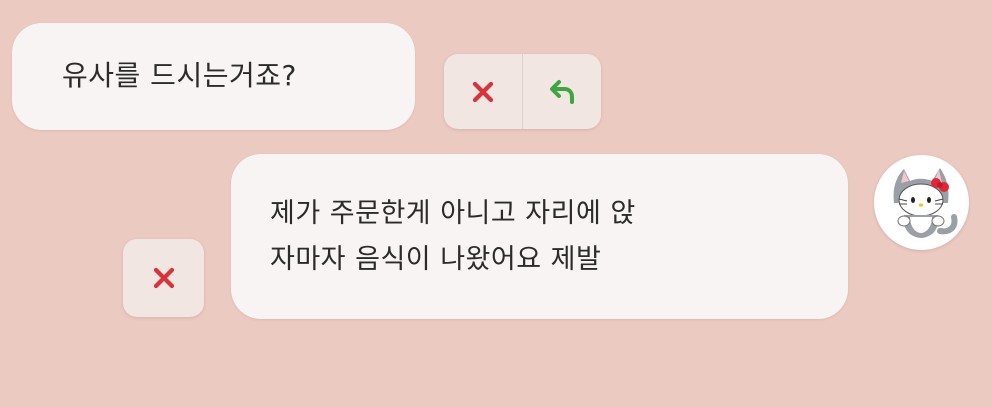  Describe the element at coordinates (453, 237) in the screenshot. I see `message-text-2: 제가 주문한게 아니고 자리에 앉 자마자 음식이 나왔어요 제발` at that location.